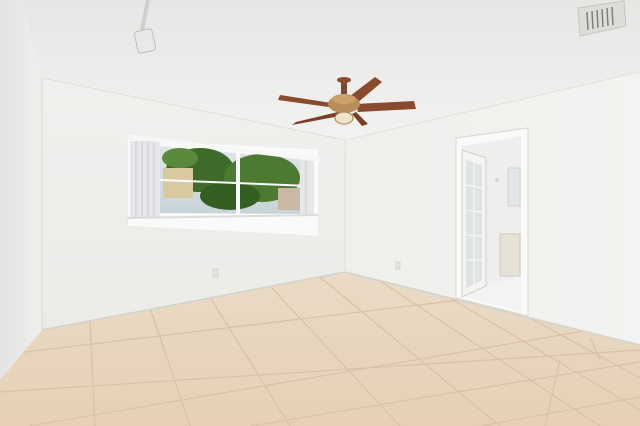  What do you see at coordinates (307, 187) in the screenshot?
I see `vertical-blinds-right` at bounding box center [307, 187].